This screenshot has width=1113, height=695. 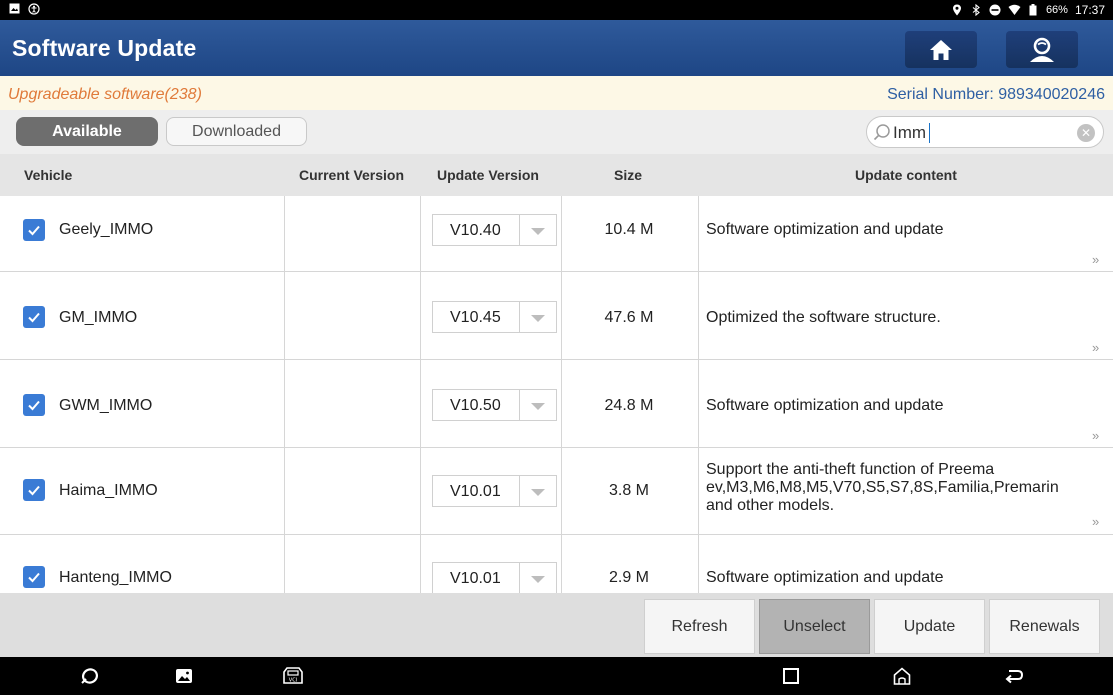 What do you see at coordinates (929, 626) in the screenshot?
I see `update-button: Update` at bounding box center [929, 626].